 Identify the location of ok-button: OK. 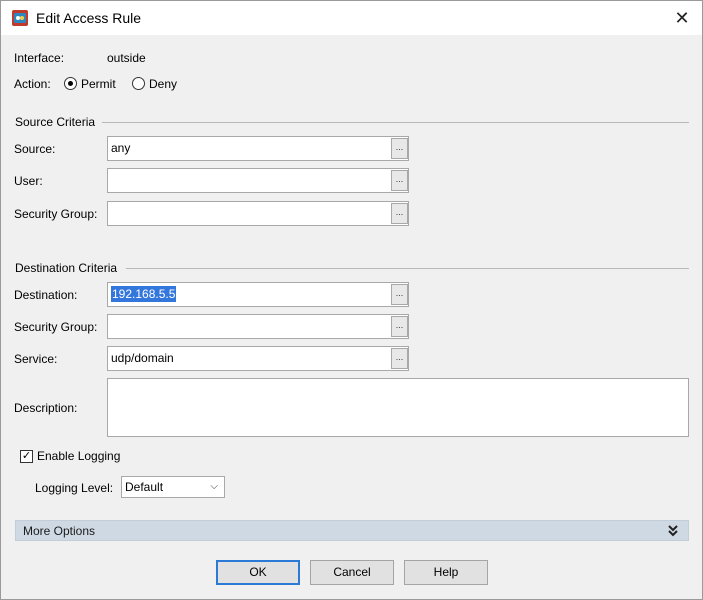
(258, 572).